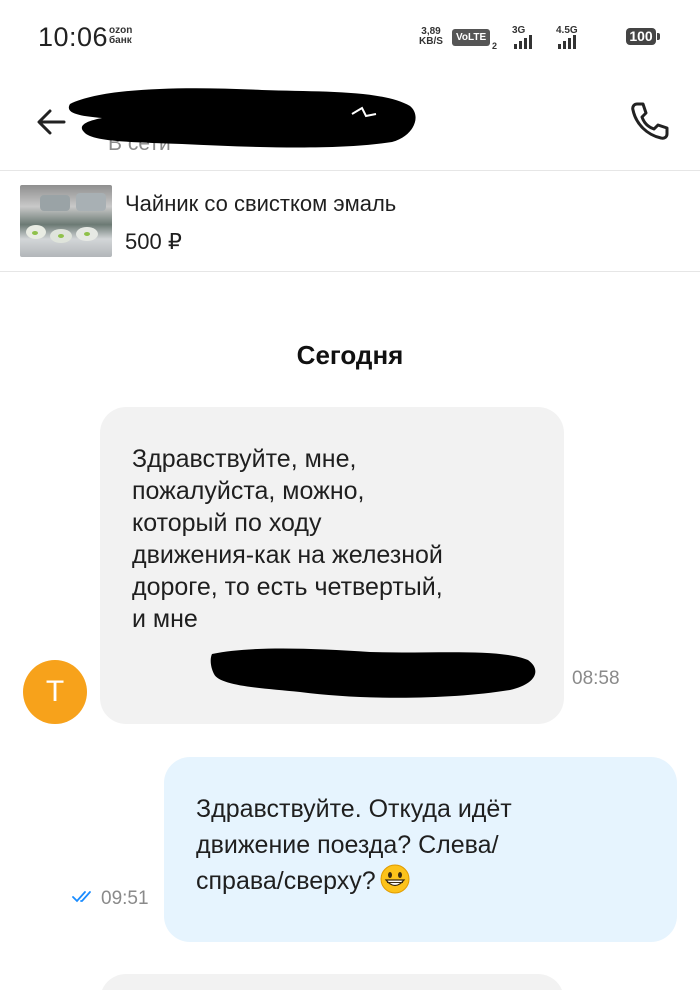 The width and height of the screenshot is (700, 990). What do you see at coordinates (395, 879) in the screenshot?
I see `grinning-face-emoji-icon` at bounding box center [395, 879].